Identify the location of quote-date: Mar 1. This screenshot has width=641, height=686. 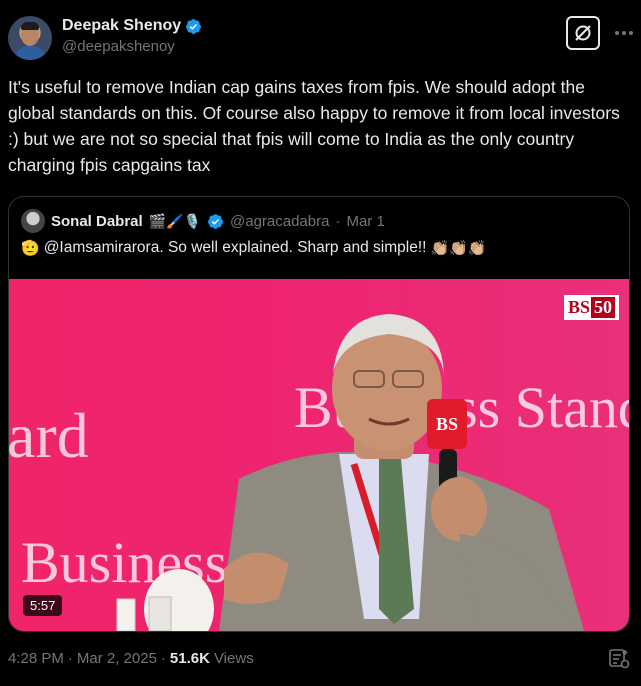
(365, 221).